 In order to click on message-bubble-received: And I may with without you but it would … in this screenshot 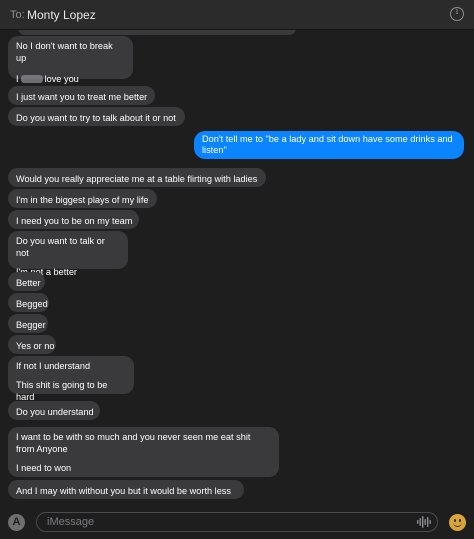, I will do `click(126, 489)`.